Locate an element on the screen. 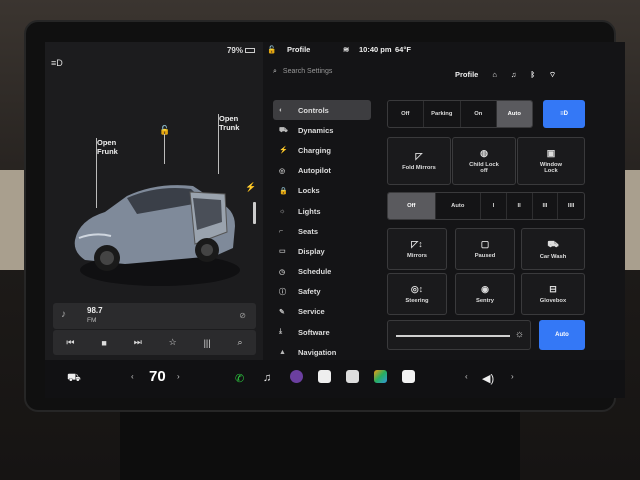 This screenshot has height=480, width=640. sentry-tile: ◉ Sentry is located at coordinates (485, 294).